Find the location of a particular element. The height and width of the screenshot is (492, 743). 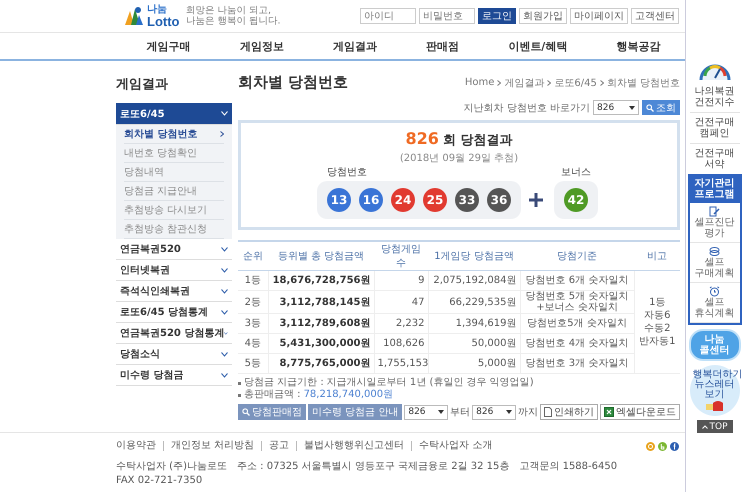

rank-cell: 5등 is located at coordinates (253, 364).